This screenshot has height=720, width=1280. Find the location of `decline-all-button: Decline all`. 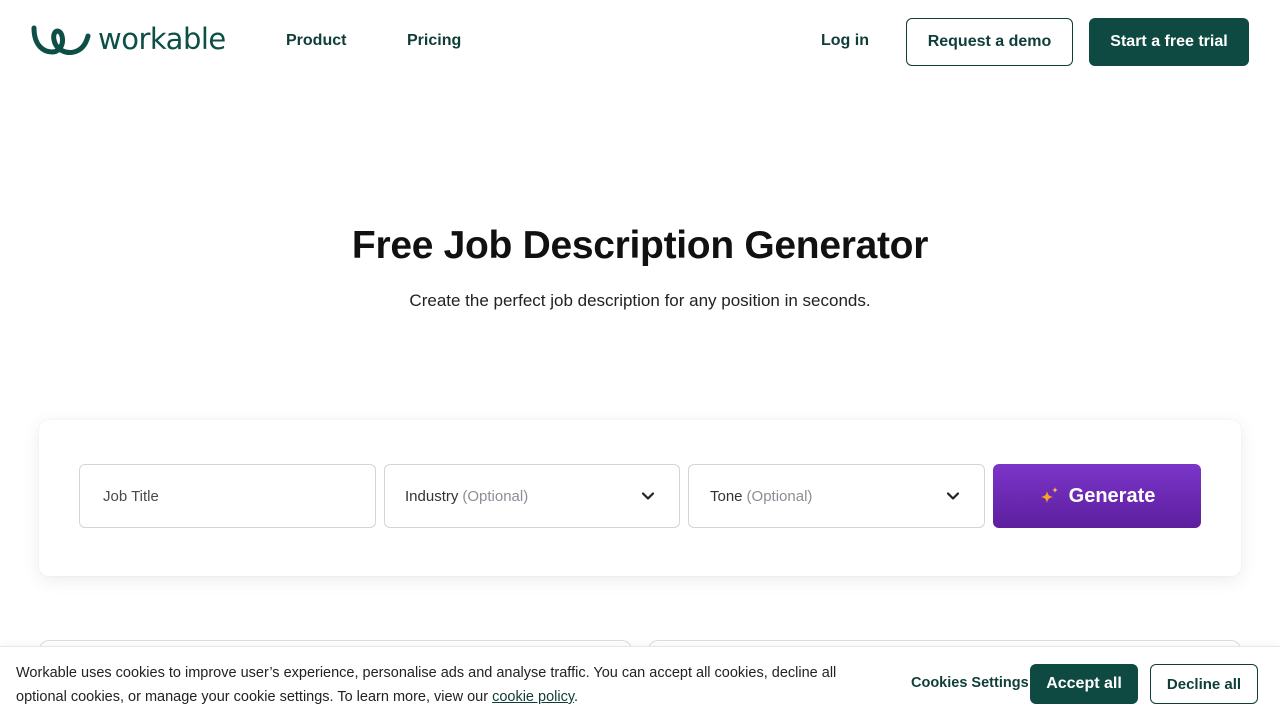

decline-all-button: Decline all is located at coordinates (1204, 684).